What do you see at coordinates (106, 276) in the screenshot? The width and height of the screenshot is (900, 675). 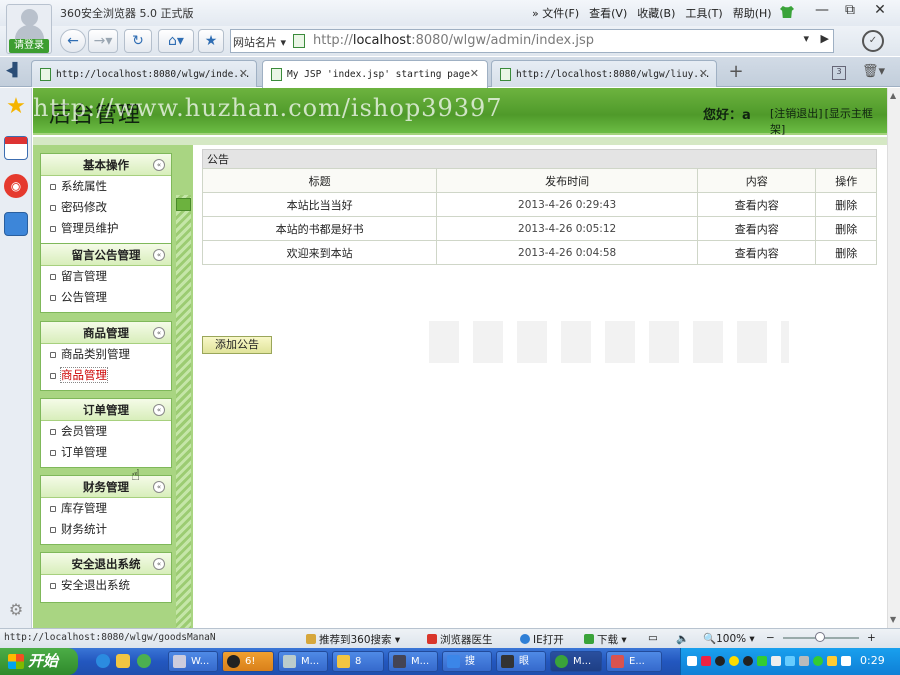 I see `sidebar-item-messages: 留言管理` at bounding box center [106, 276].